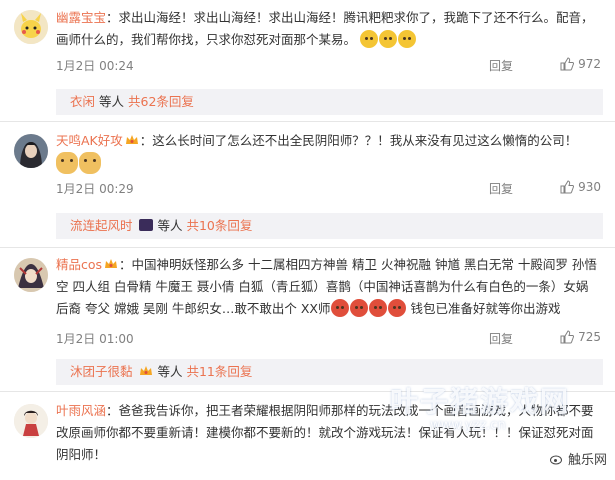 Image resolution: width=615 pixels, height=480 pixels. I want to click on comment-meta: 1月2日 01:00 回复 725, so click(328, 340).